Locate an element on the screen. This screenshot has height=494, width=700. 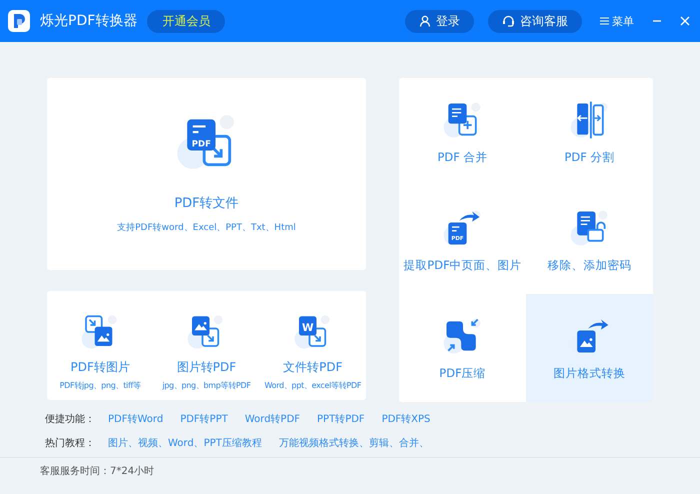
feature-description: Word、ppt、excel等转PDF is located at coordinates (313, 385).